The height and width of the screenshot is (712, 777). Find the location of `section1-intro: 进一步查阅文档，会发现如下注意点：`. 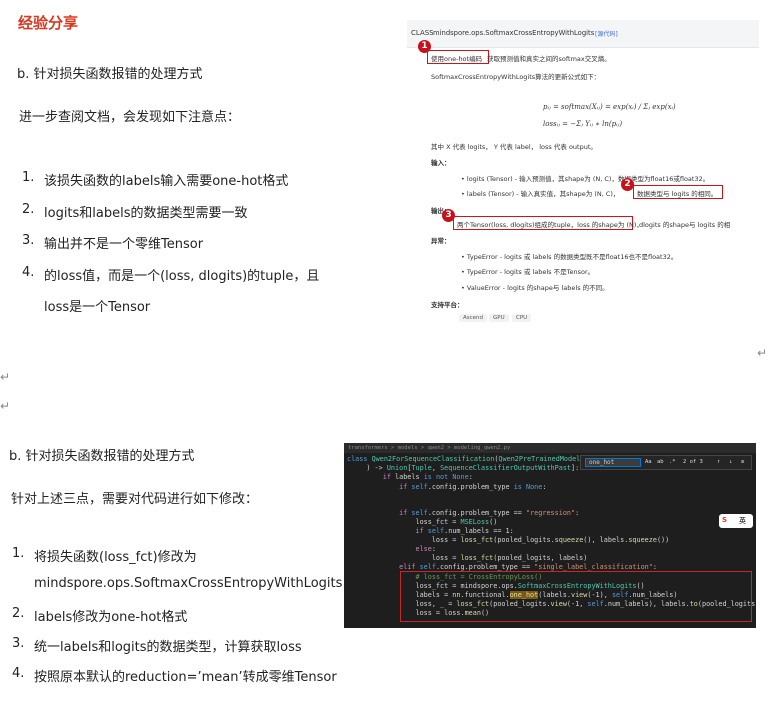

section1-intro: 进一步查阅文档，会发现如下注意点： is located at coordinates (130, 117).